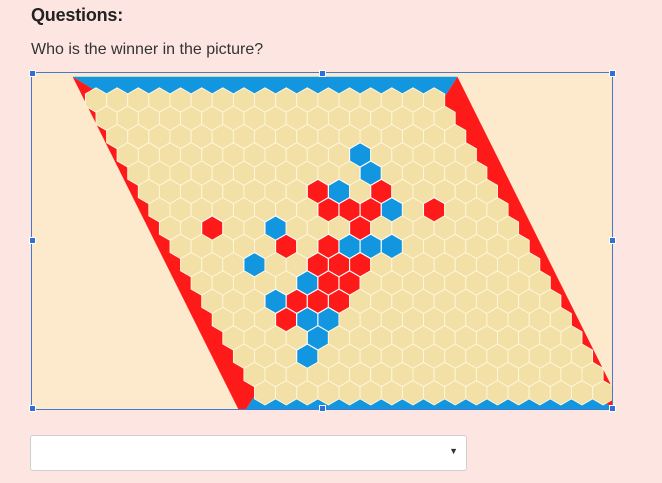 The image size is (662, 483). I want to click on question-text: Who is the winner in the picture?, so click(147, 49).